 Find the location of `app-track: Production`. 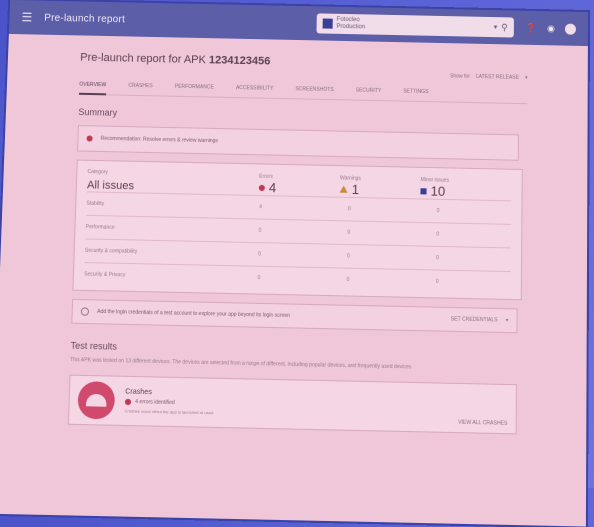

app-track: Production is located at coordinates (351, 27).